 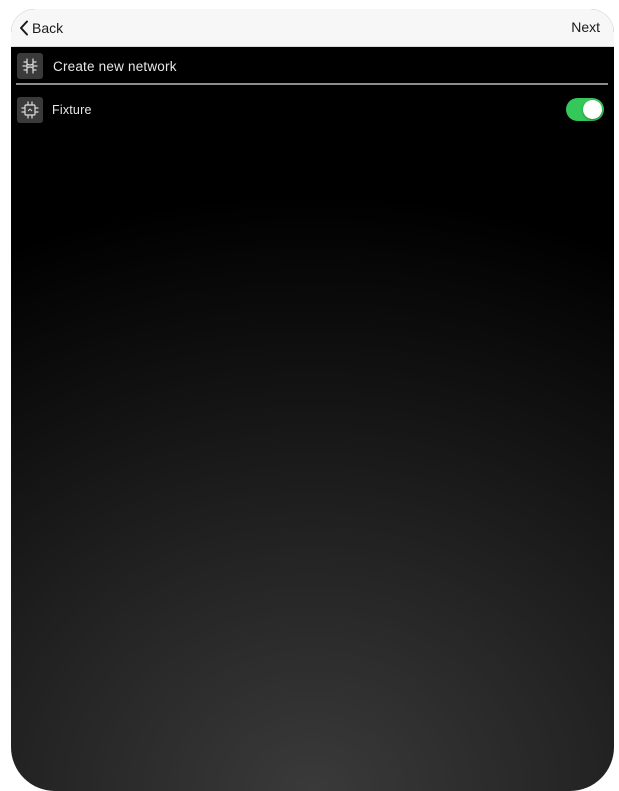 What do you see at coordinates (48, 28) in the screenshot?
I see `back-button-label: Back` at bounding box center [48, 28].